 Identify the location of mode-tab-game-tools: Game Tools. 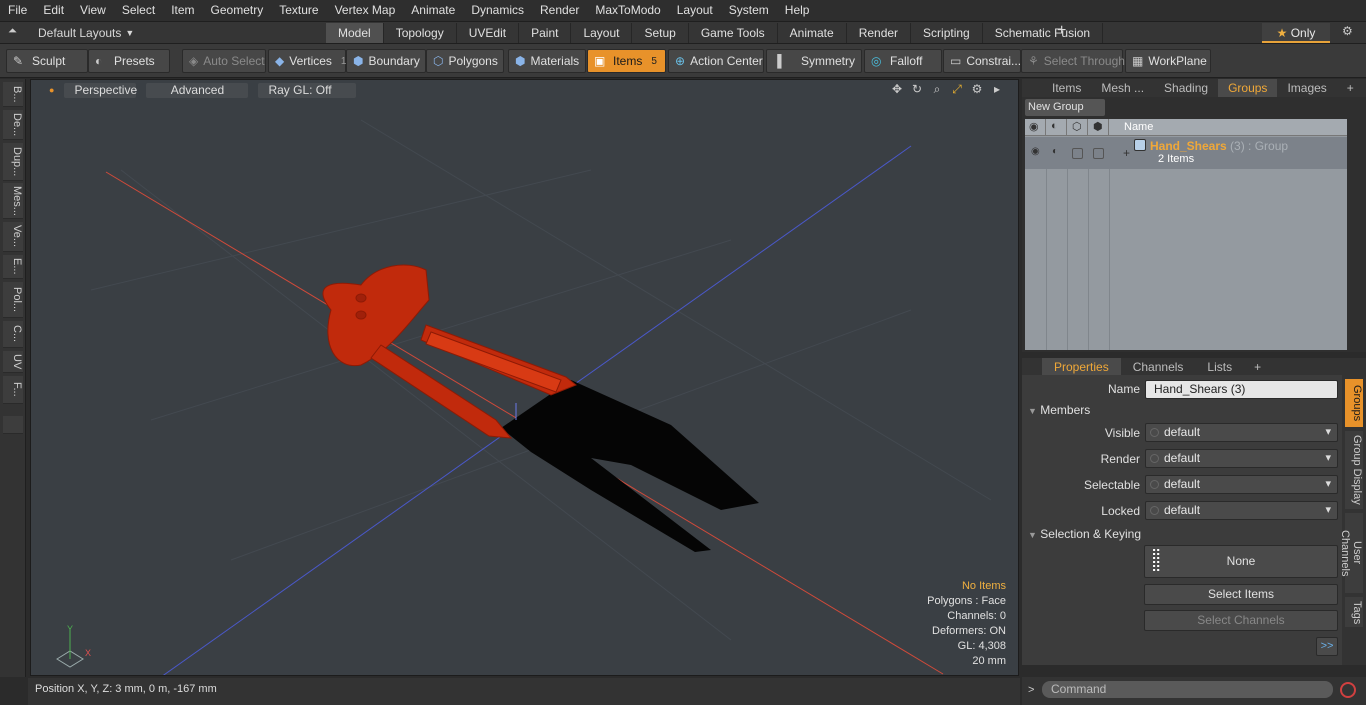
(733, 33).